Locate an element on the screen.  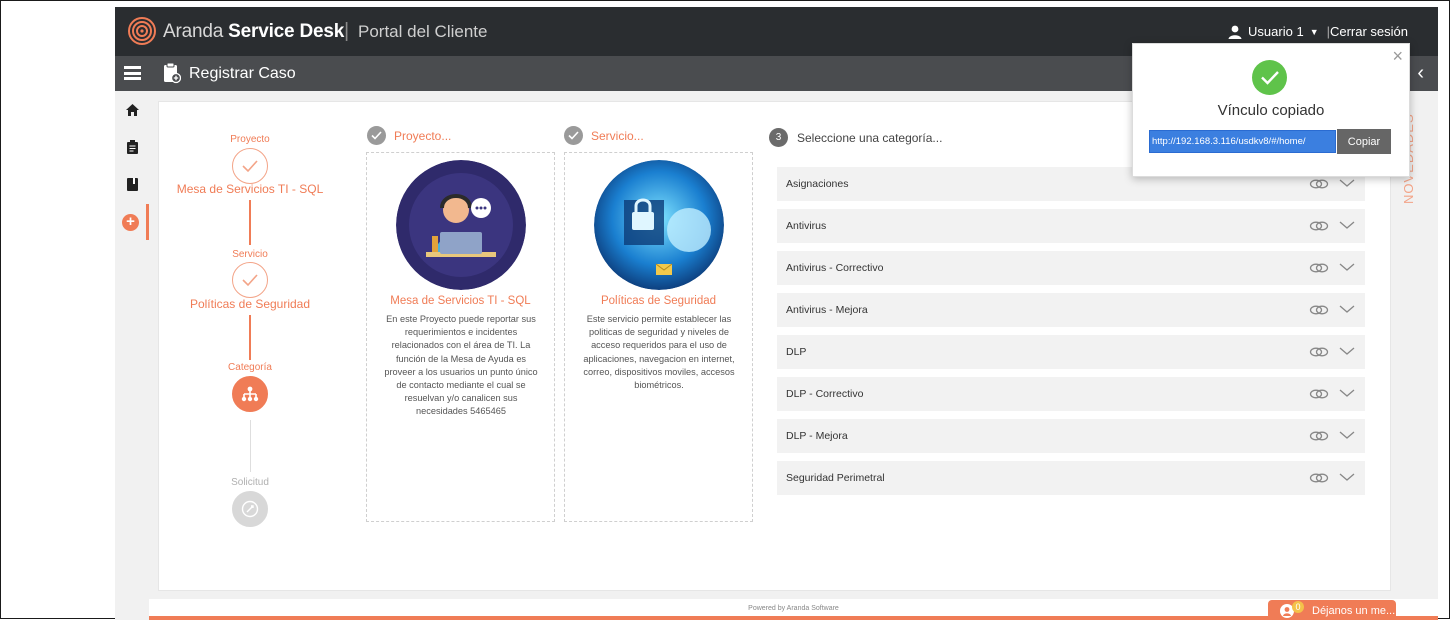
step-servicio-check is located at coordinates (250, 280).